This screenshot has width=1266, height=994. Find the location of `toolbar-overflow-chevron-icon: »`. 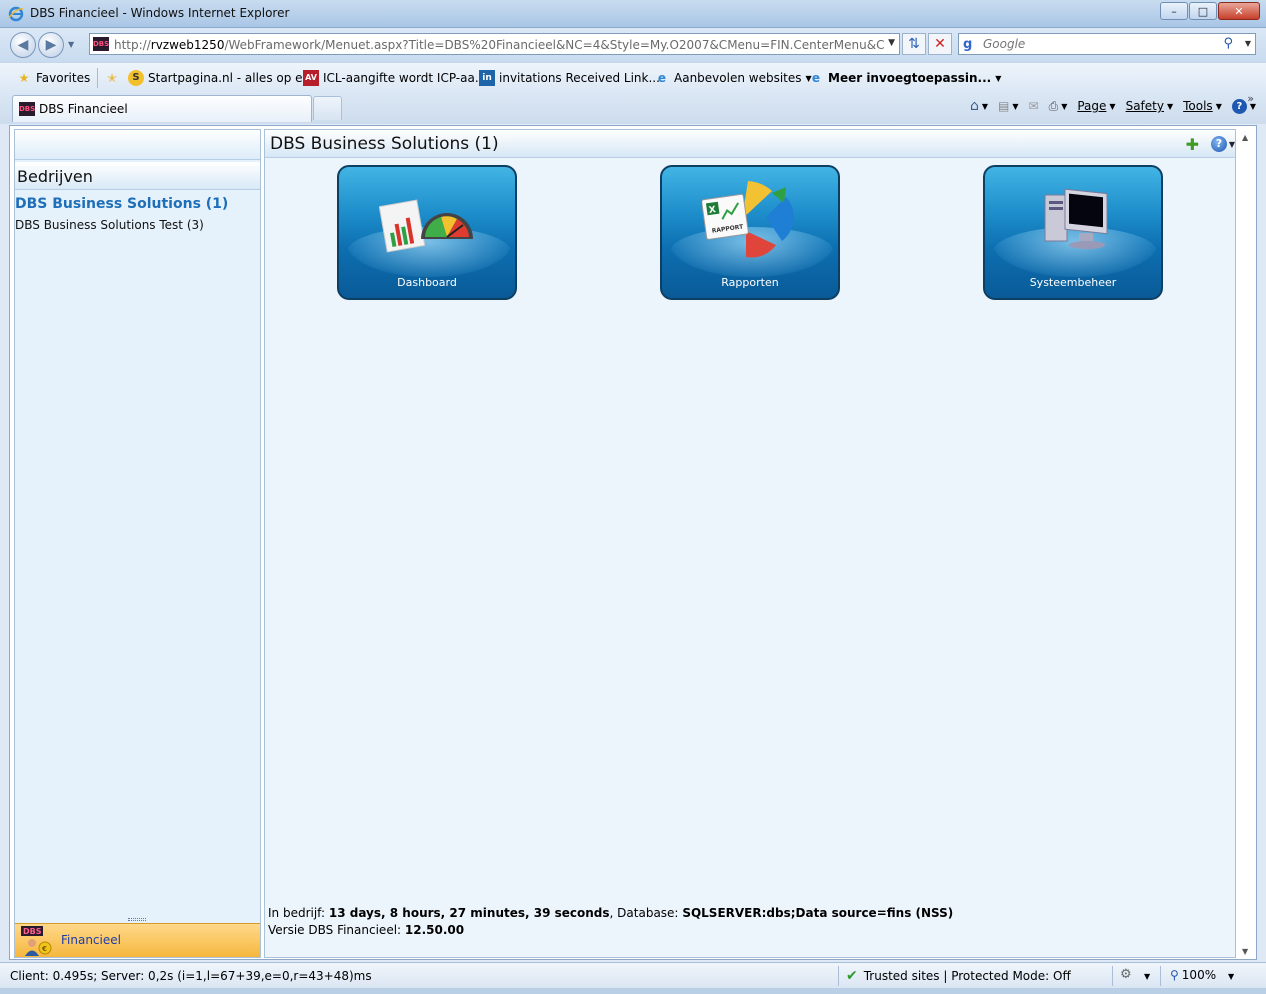

toolbar-overflow-chevron-icon: » is located at coordinates (1250, 98).